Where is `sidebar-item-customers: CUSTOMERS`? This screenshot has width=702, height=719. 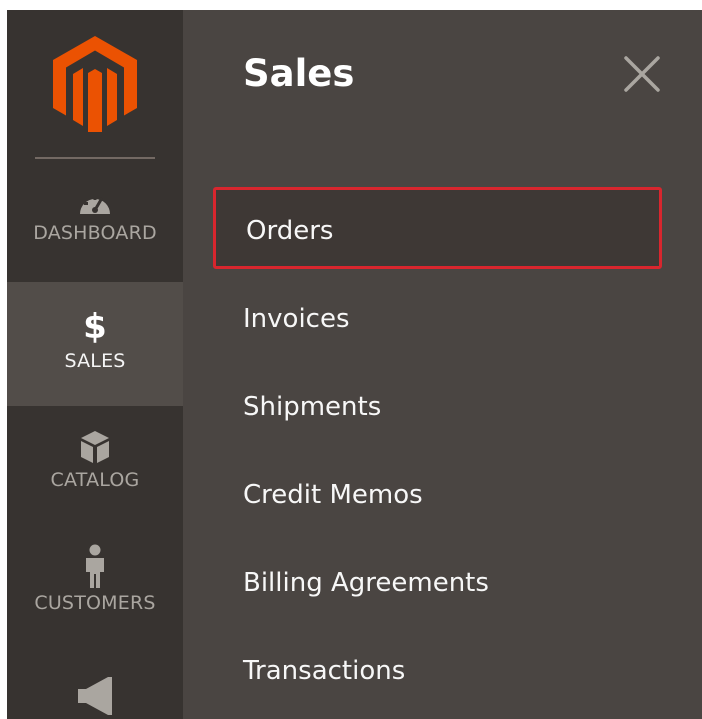
sidebar-item-customers: CUSTOMERS is located at coordinates (95, 594).